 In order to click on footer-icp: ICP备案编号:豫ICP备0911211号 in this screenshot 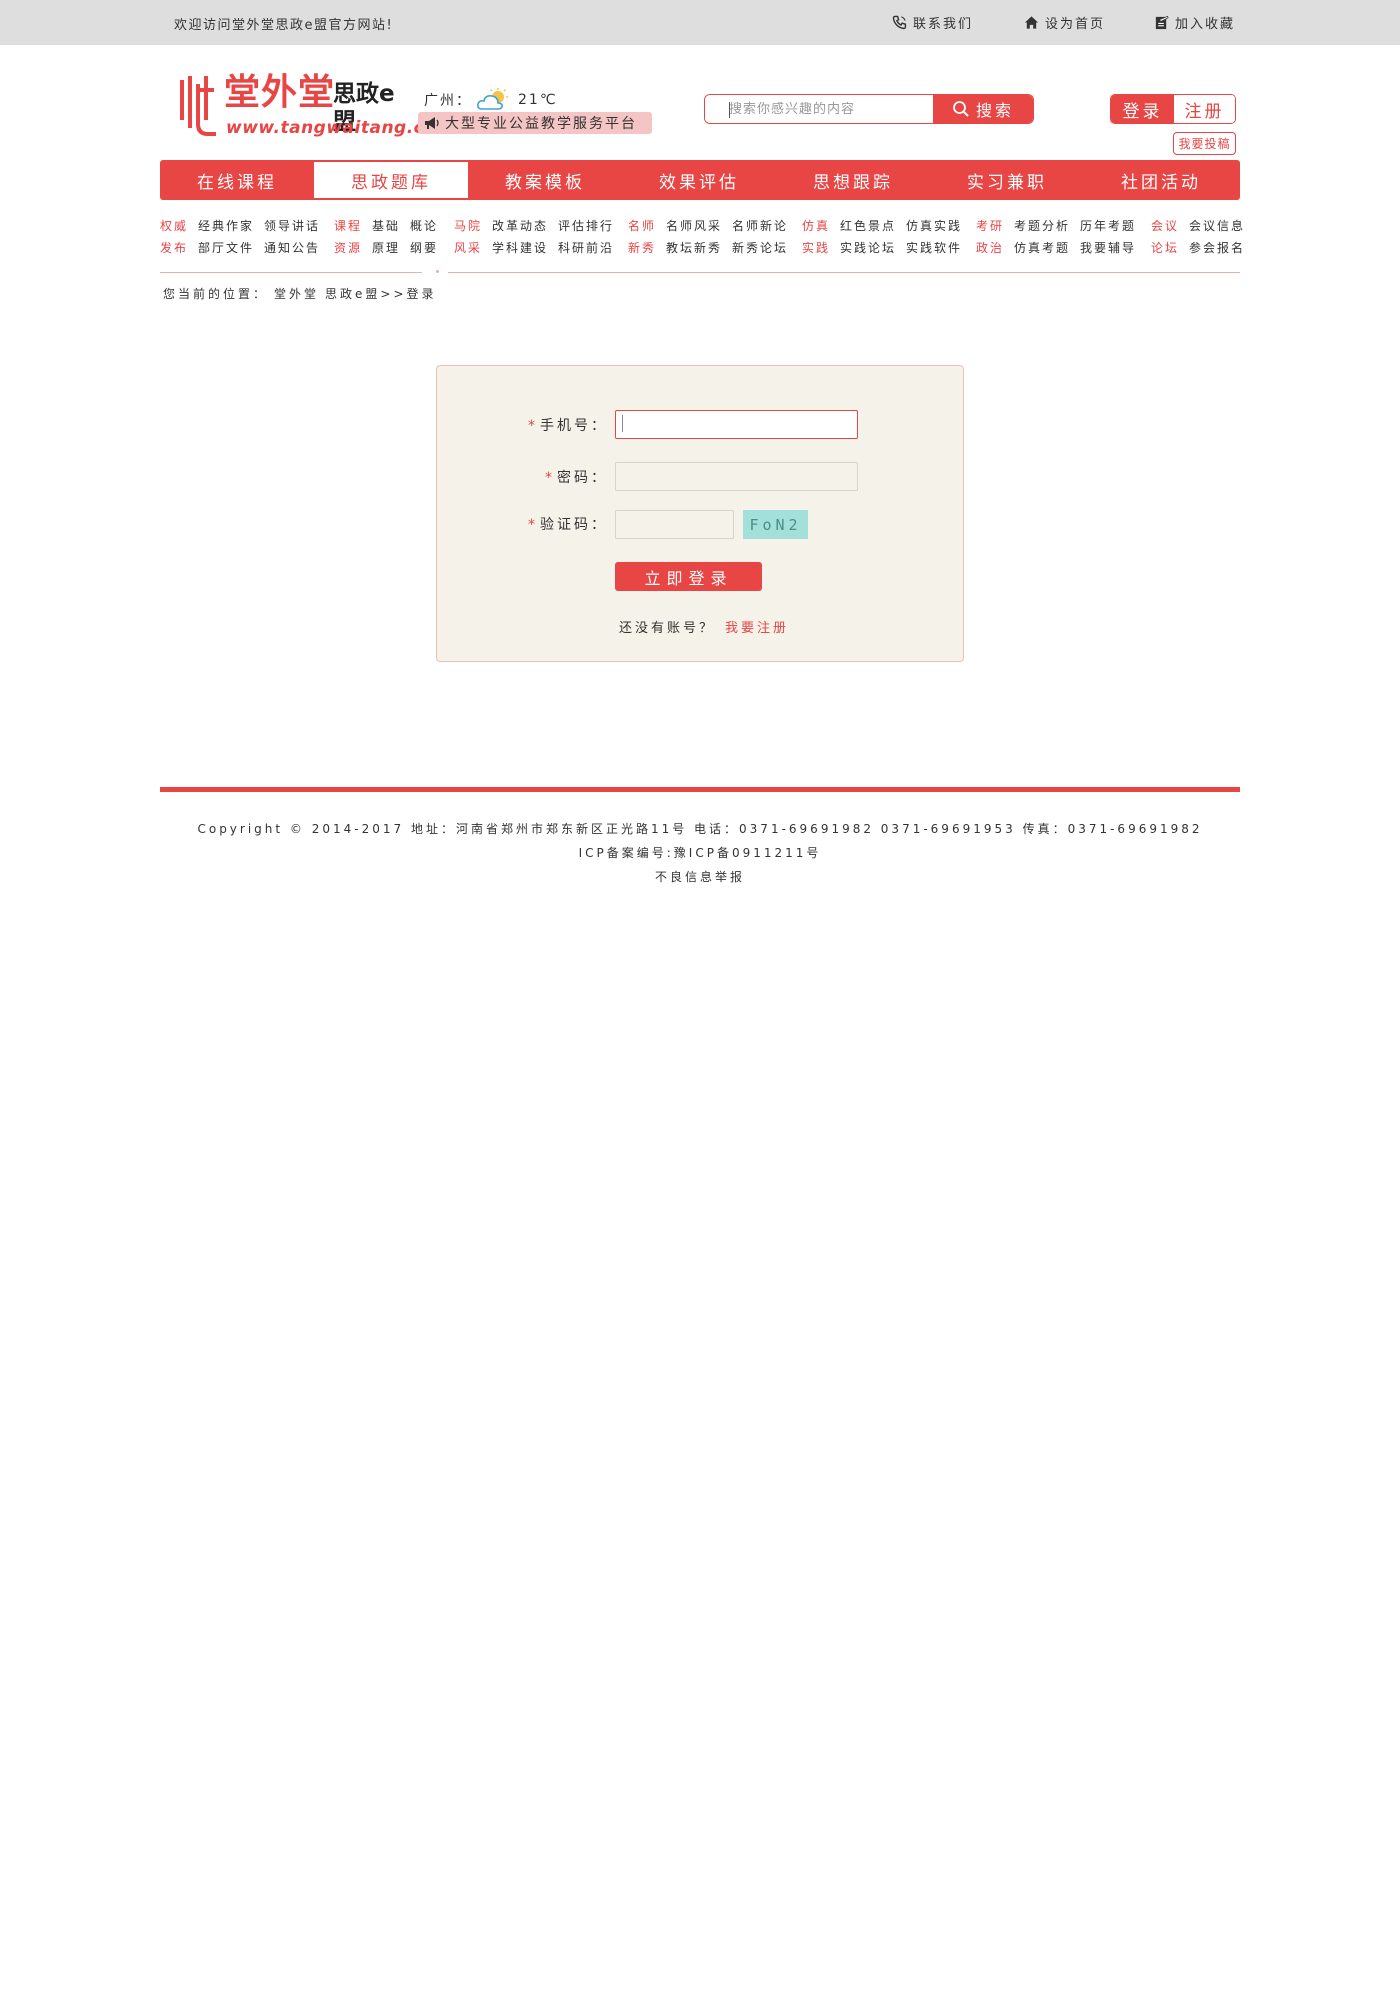, I will do `click(700, 852)`.